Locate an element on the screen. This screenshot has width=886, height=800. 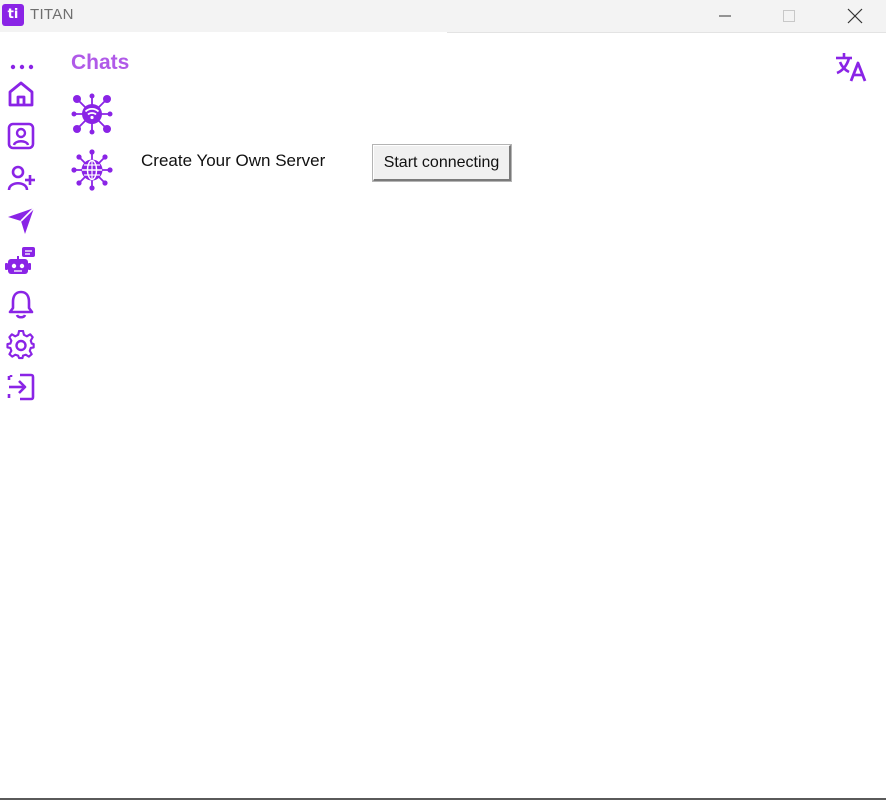
window-title: TITAN is located at coordinates (52, 14).